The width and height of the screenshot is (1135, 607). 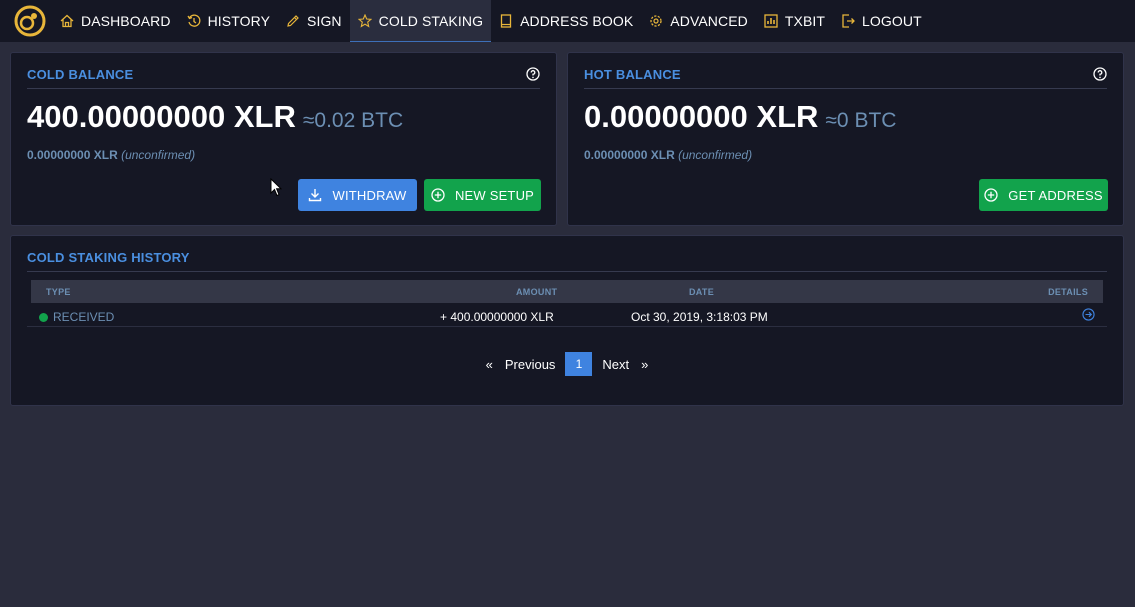 I want to click on withdraw-button: WITHDRAW, so click(x=357, y=195).